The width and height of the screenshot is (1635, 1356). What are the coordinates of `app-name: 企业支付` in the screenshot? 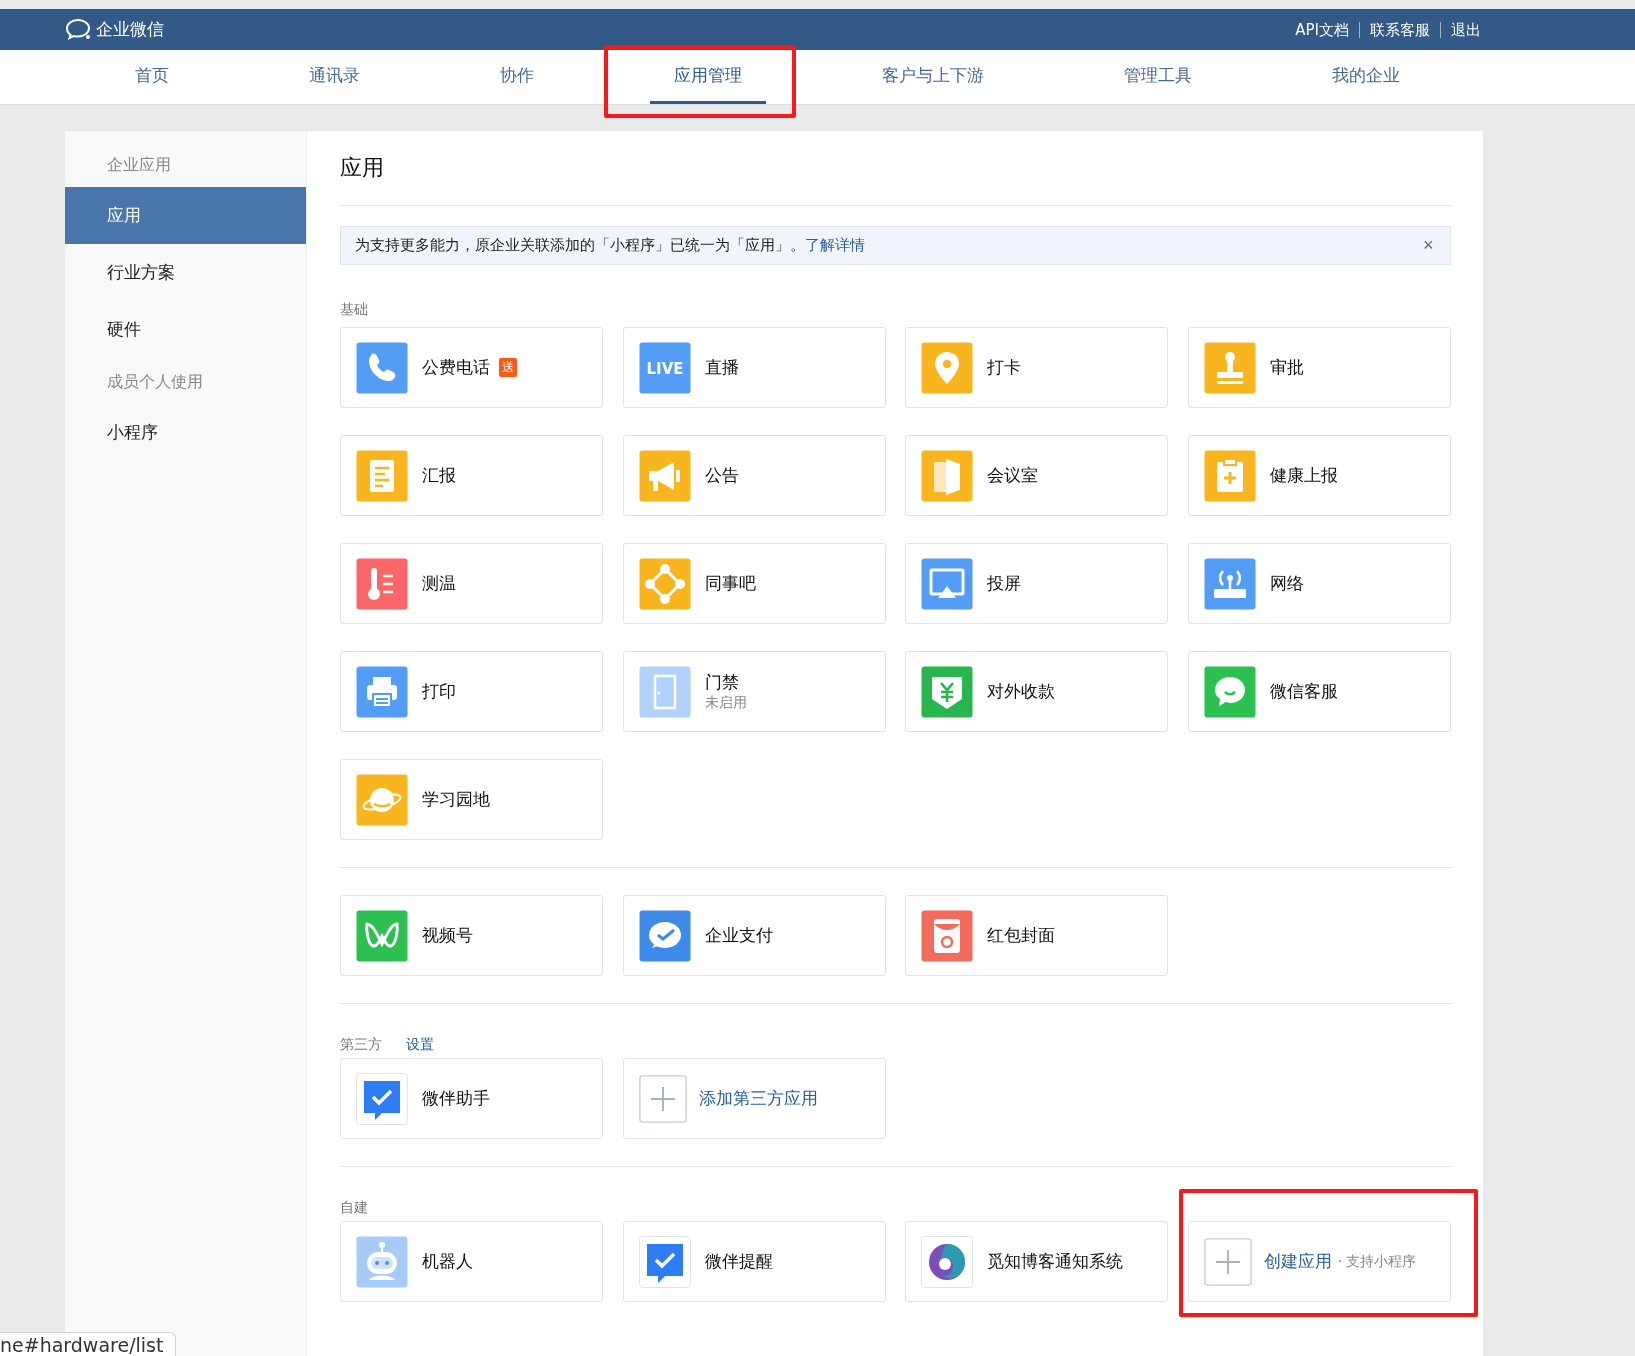 It's located at (738, 935).